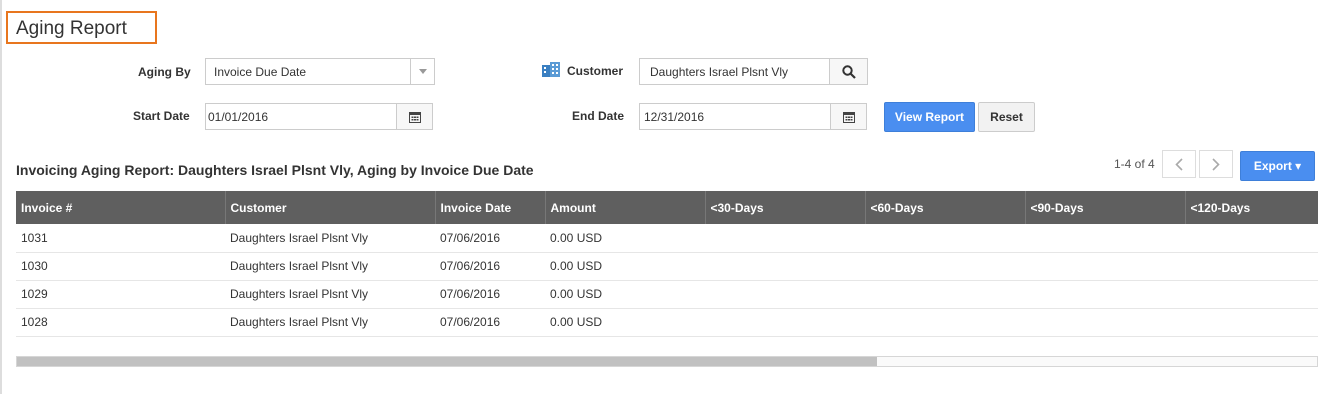 This screenshot has height=394, width=1332. Describe the element at coordinates (164, 72) in the screenshot. I see `aging-by-label: Aging By` at that location.